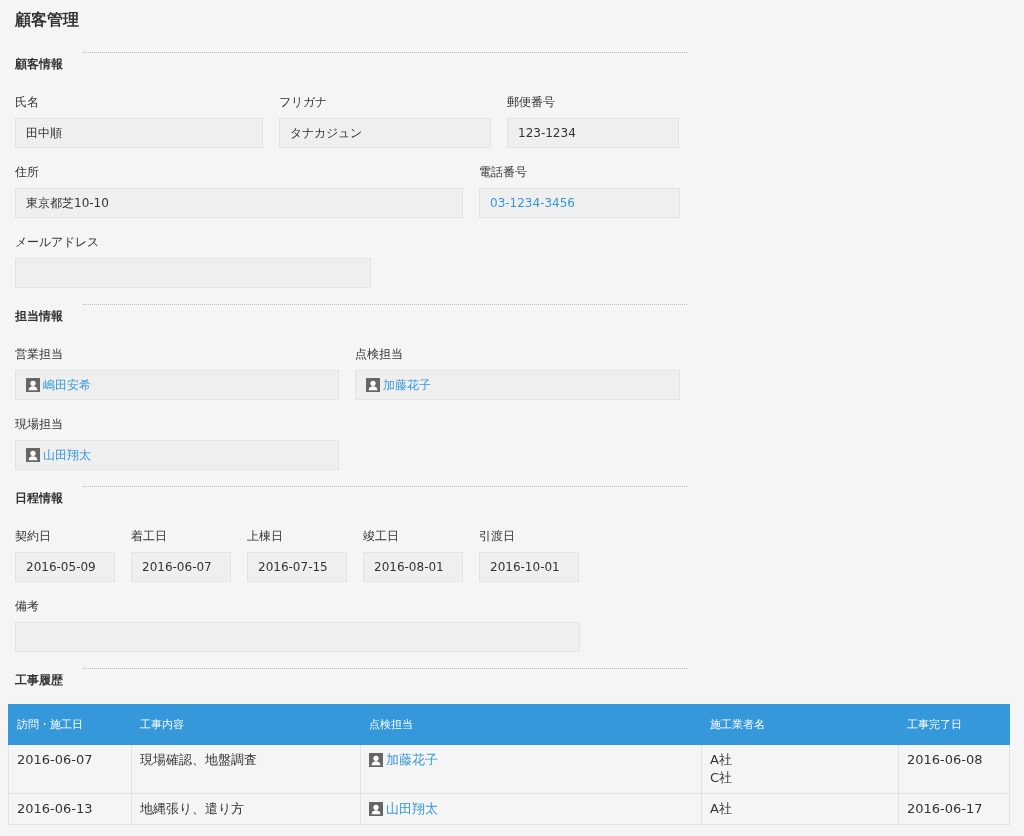 Image resolution: width=1024 pixels, height=836 pixels. I want to click on section-title: 担当情報, so click(39, 316).